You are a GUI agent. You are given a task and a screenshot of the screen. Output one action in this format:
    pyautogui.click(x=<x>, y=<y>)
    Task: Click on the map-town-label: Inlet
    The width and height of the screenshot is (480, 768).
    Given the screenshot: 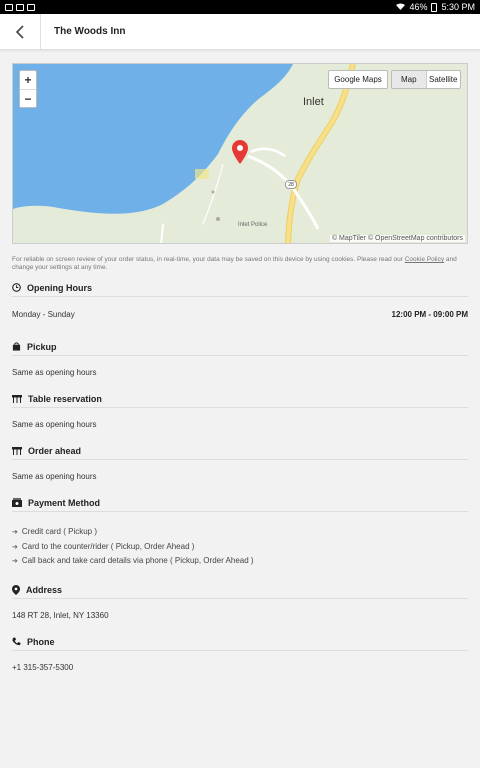 What is the action you would take?
    pyautogui.click(x=313, y=102)
    